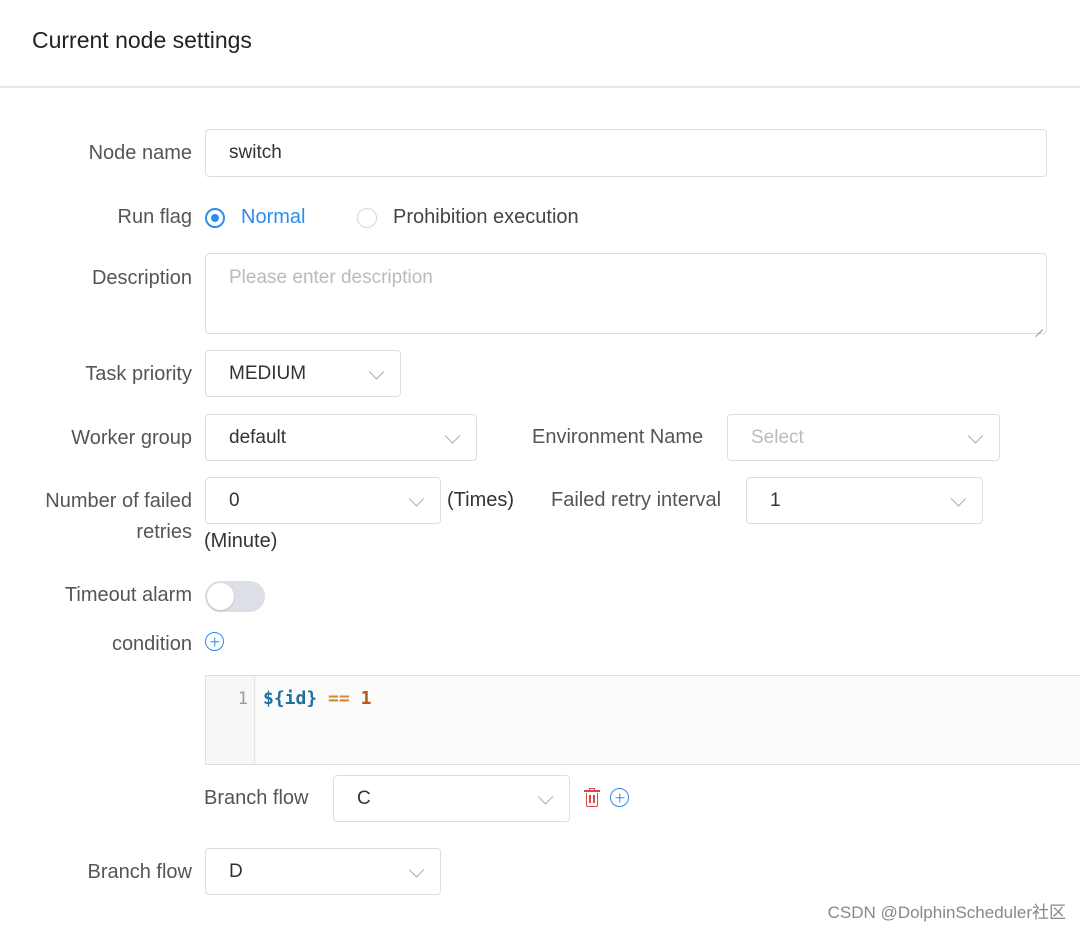 Image resolution: width=1080 pixels, height=932 pixels. What do you see at coordinates (323, 871) in the screenshot?
I see `branch-flow-select: D` at bounding box center [323, 871].